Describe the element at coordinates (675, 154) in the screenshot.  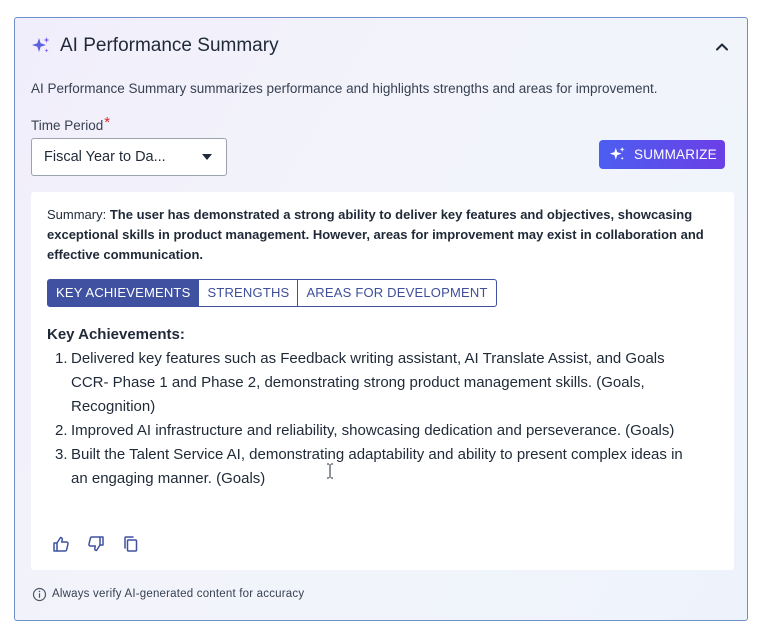
I see `summarize-button-label: SUMMARIZE` at that location.